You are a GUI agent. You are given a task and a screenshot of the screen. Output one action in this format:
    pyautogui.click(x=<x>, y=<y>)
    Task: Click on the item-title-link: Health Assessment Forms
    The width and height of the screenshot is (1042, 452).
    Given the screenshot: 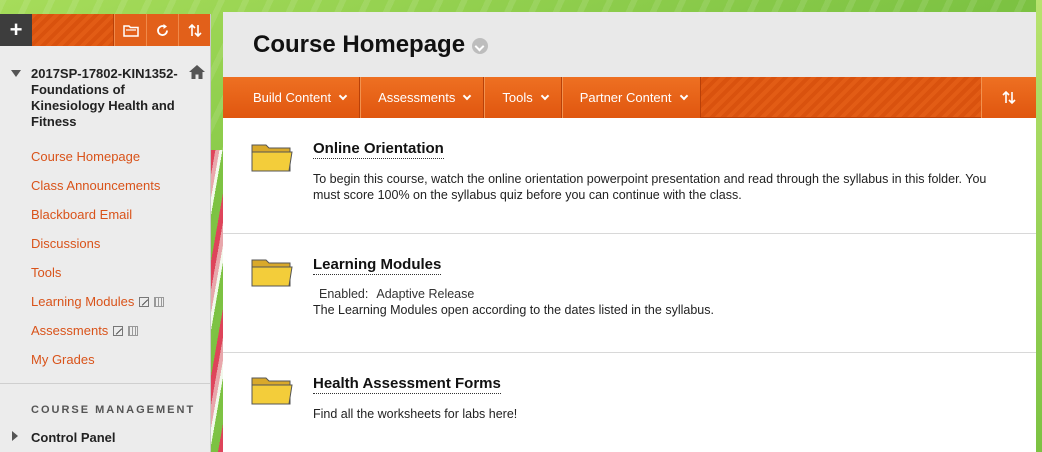 What is the action you would take?
    pyautogui.click(x=407, y=384)
    